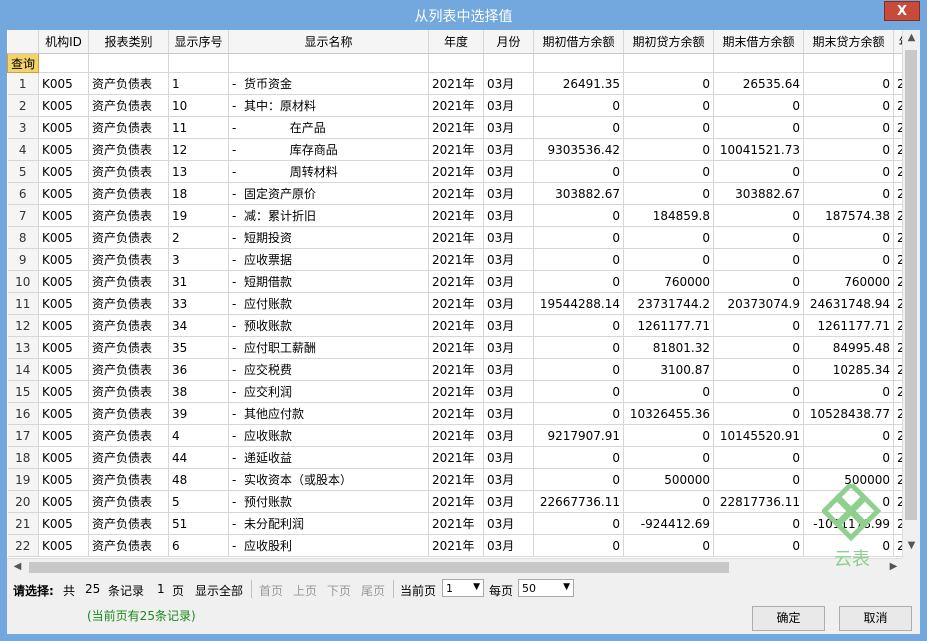 This screenshot has width=927, height=641. What do you see at coordinates (456, 42) in the screenshot?
I see `col-header-year: 年度` at bounding box center [456, 42].